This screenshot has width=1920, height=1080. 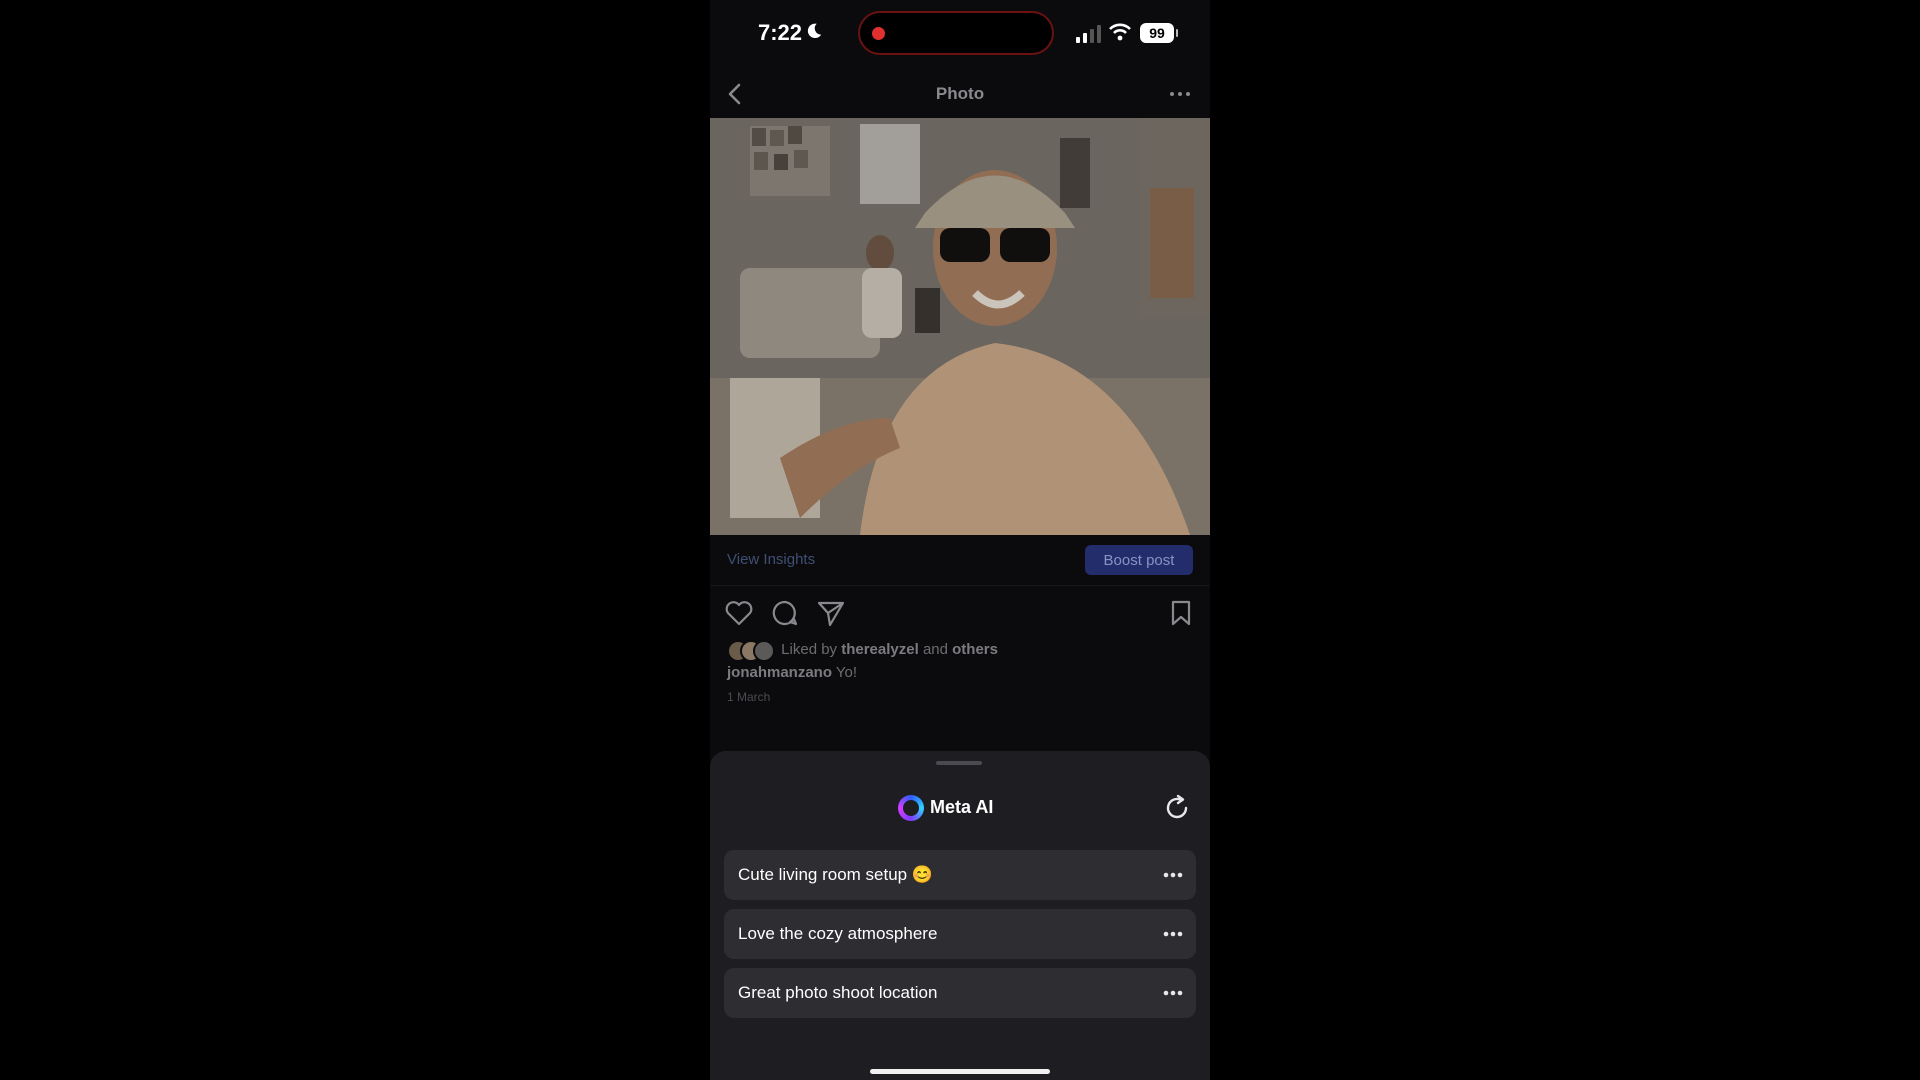 I want to click on post-photo, so click(x=960, y=326).